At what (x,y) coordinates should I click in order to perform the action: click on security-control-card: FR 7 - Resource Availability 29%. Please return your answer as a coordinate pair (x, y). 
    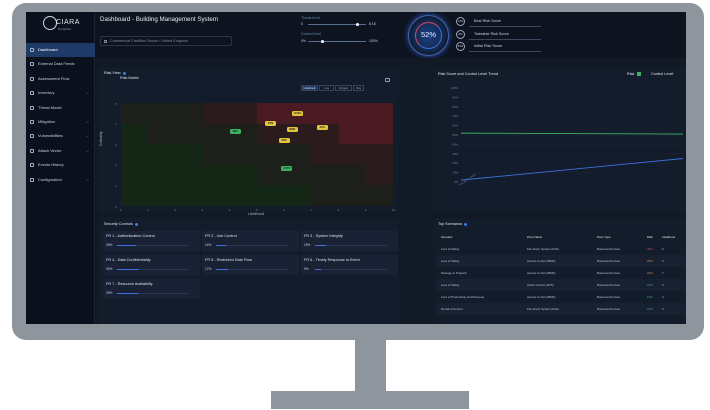
    Looking at the image, I should click on (151, 289).